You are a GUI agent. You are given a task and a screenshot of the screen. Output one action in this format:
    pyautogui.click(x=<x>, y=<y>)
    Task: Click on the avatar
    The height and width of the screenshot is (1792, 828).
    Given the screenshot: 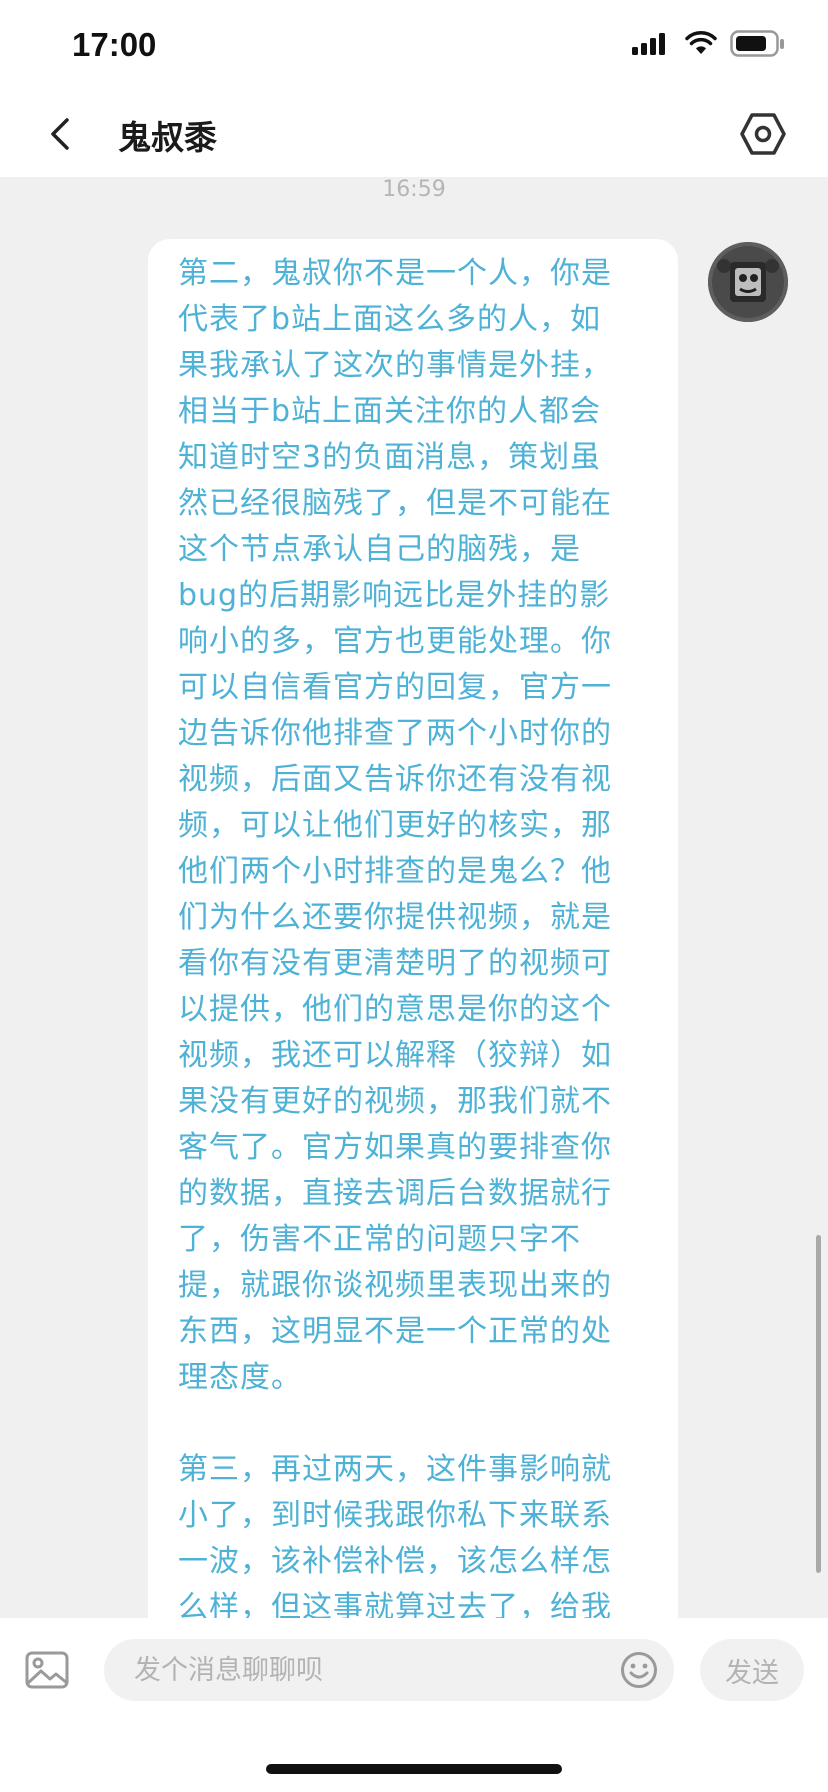 What is the action you would take?
    pyautogui.click(x=748, y=282)
    